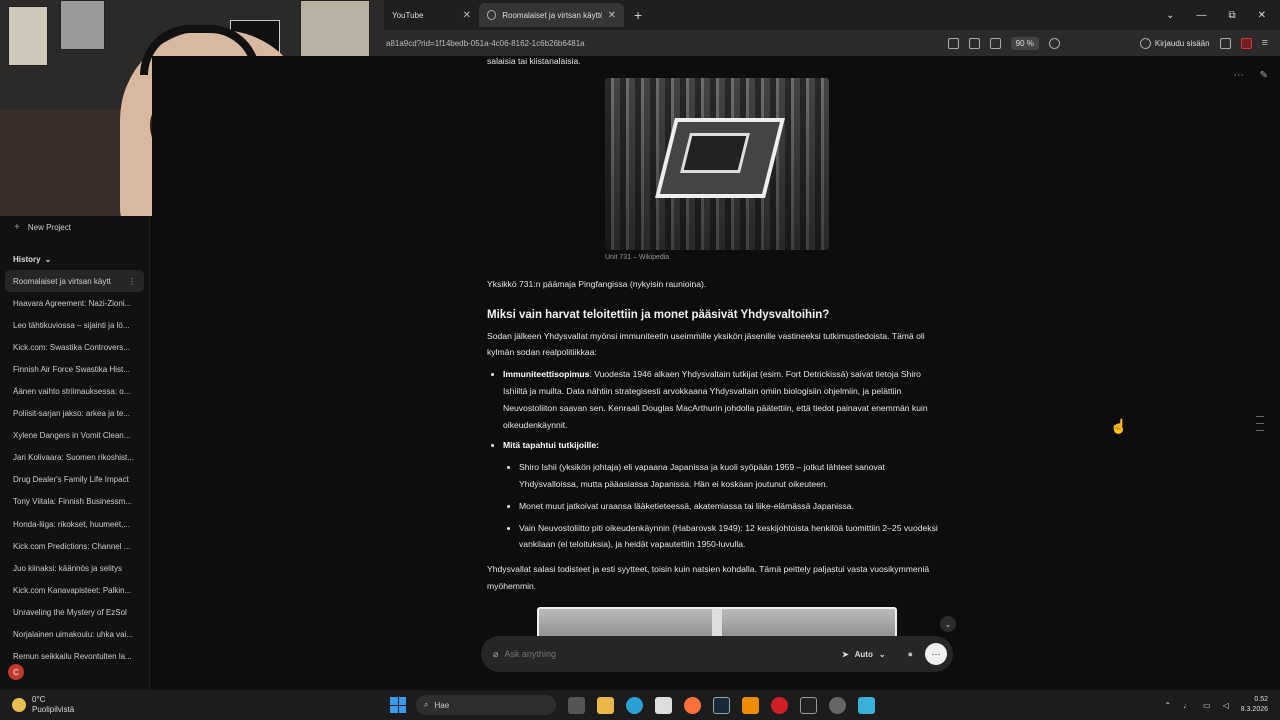  I want to click on microphone-icon: ♩, so click(1187, 705).